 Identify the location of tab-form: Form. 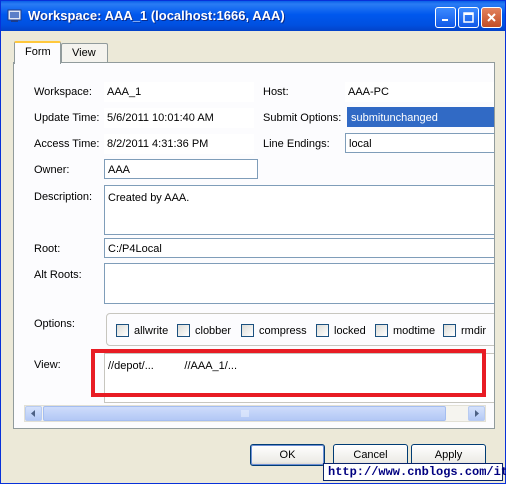
(37, 52).